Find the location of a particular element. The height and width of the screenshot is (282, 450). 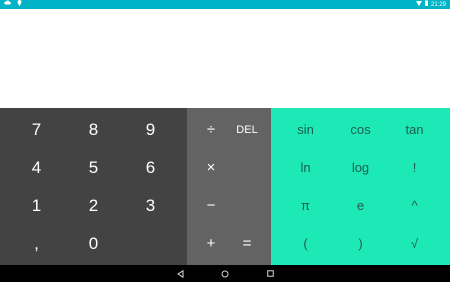

navigation-bar is located at coordinates (225, 273).